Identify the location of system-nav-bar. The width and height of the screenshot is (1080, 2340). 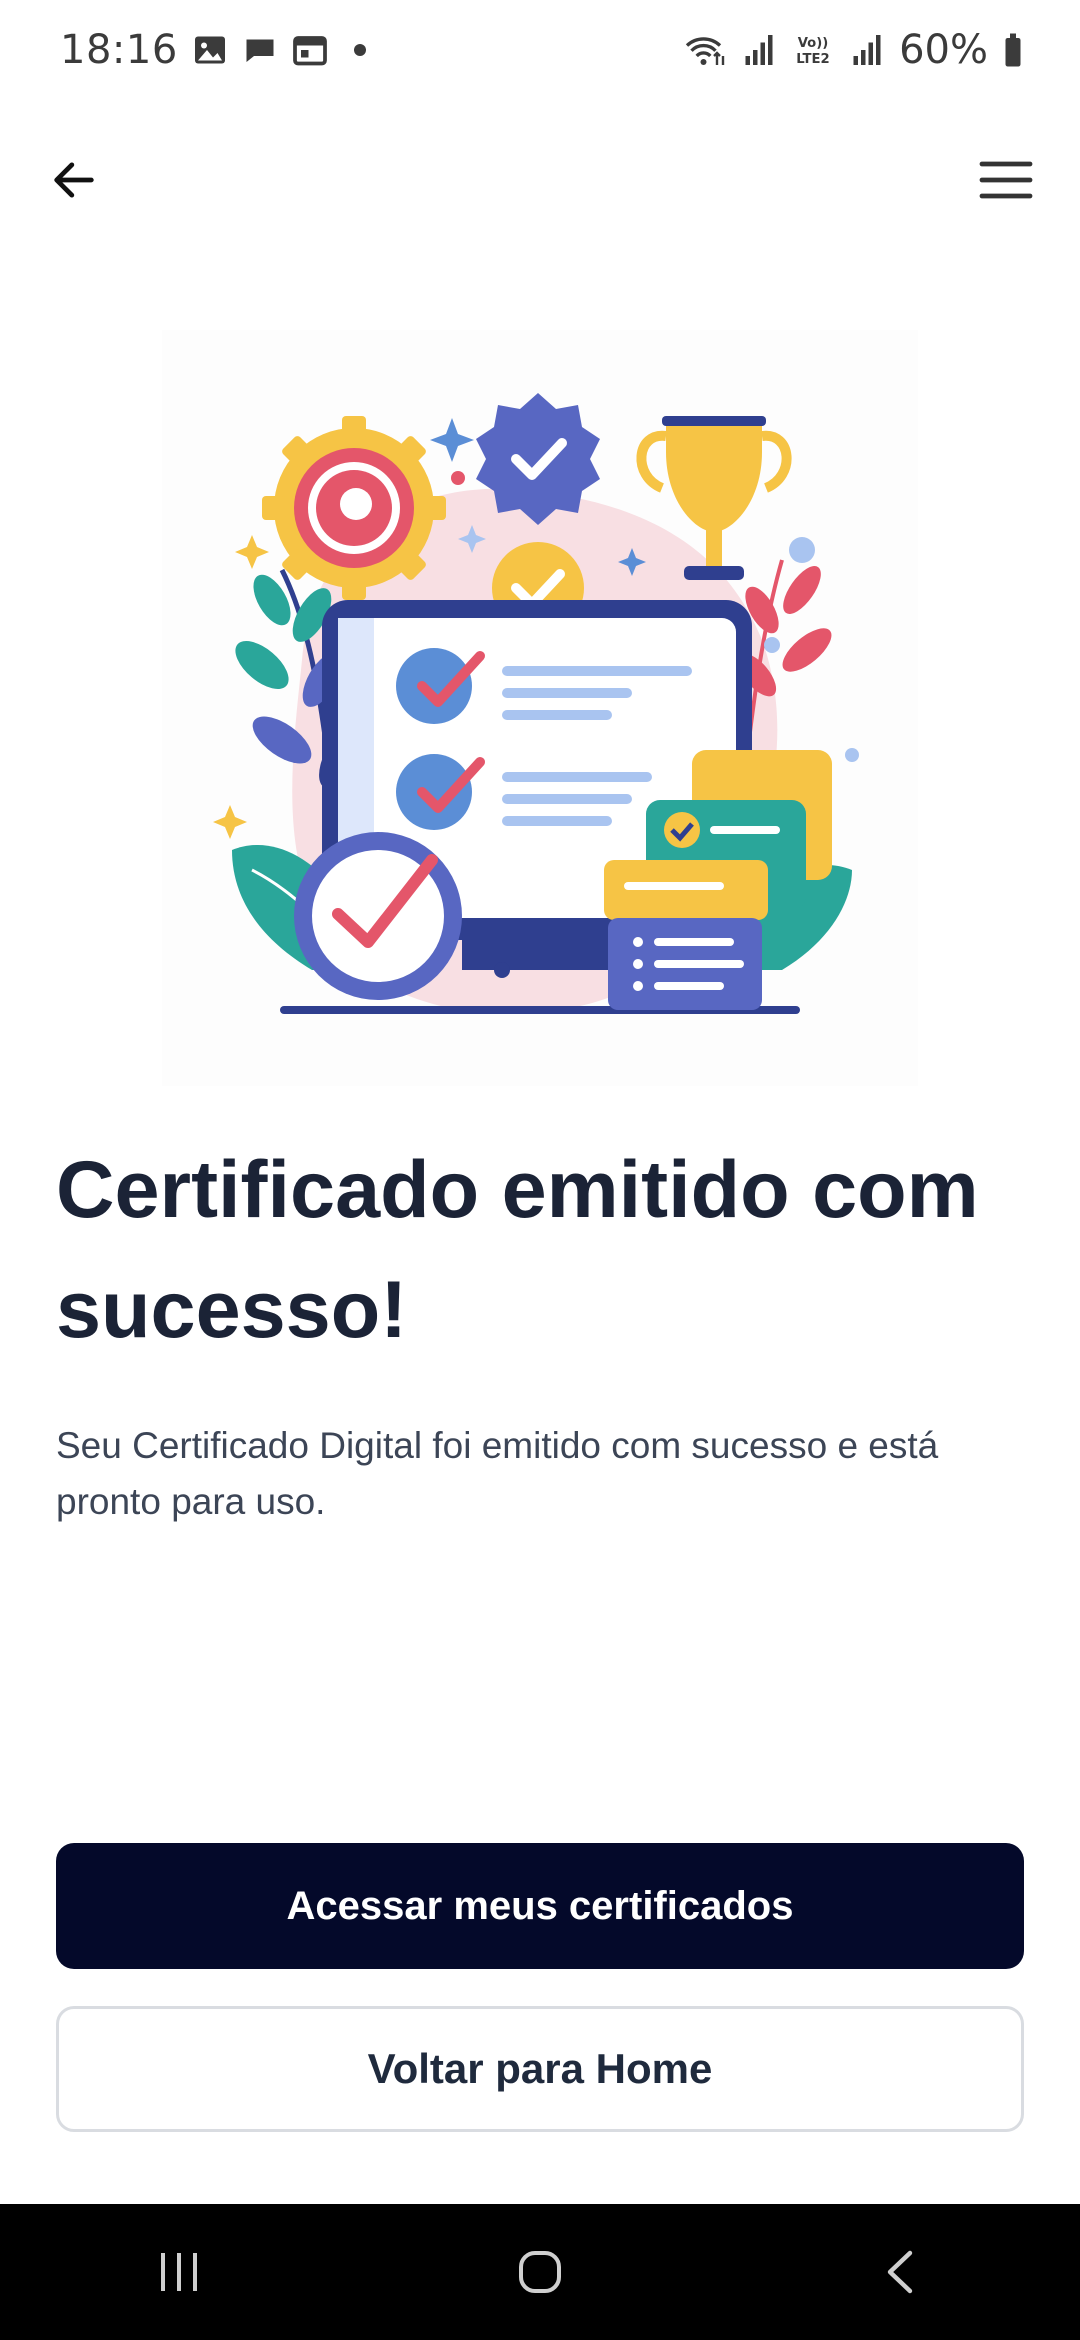
(540, 2272).